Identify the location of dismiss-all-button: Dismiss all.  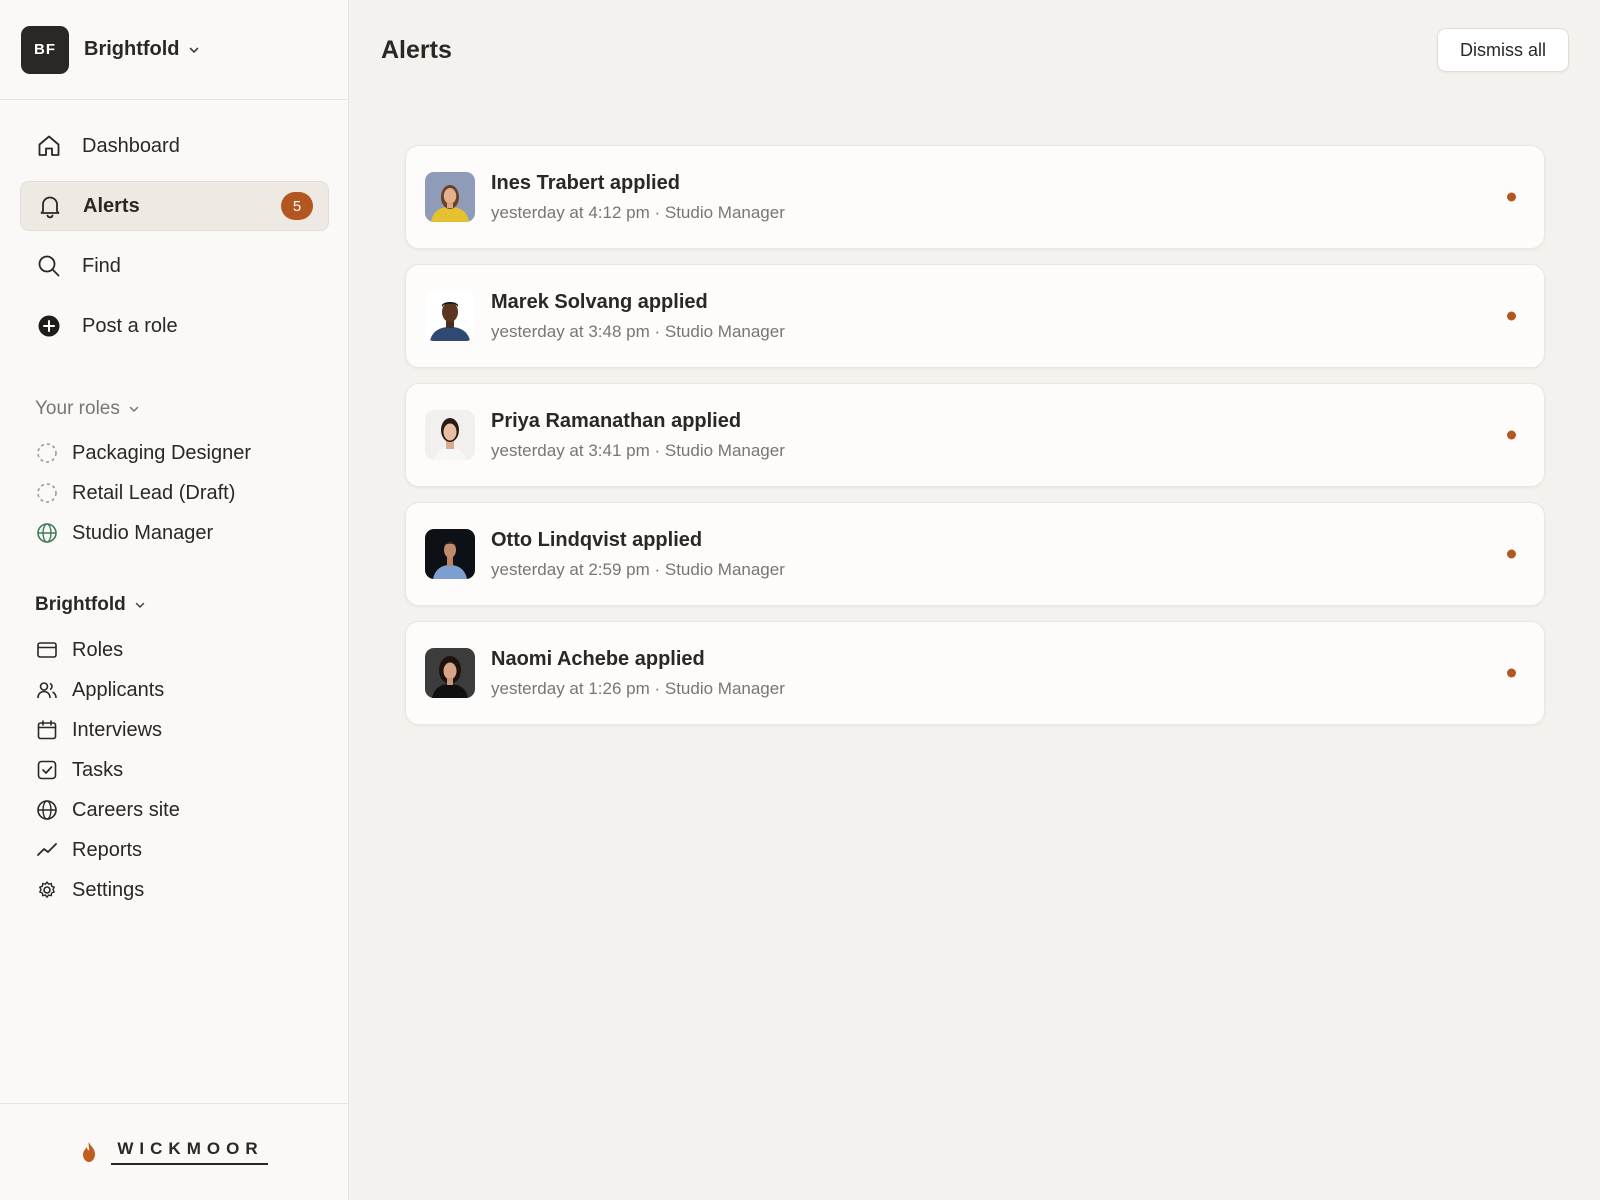
(1503, 50).